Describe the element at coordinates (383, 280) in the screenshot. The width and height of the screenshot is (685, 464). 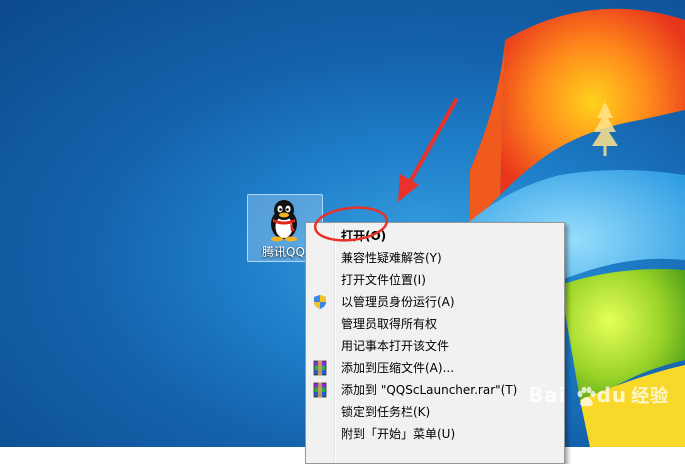
I see `menu-item-open-file-location-label: 打开文件位置(I)` at that location.